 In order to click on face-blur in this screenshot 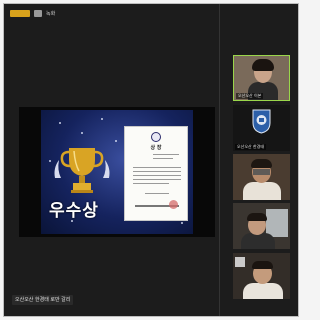, I will do `click(261, 172)`.